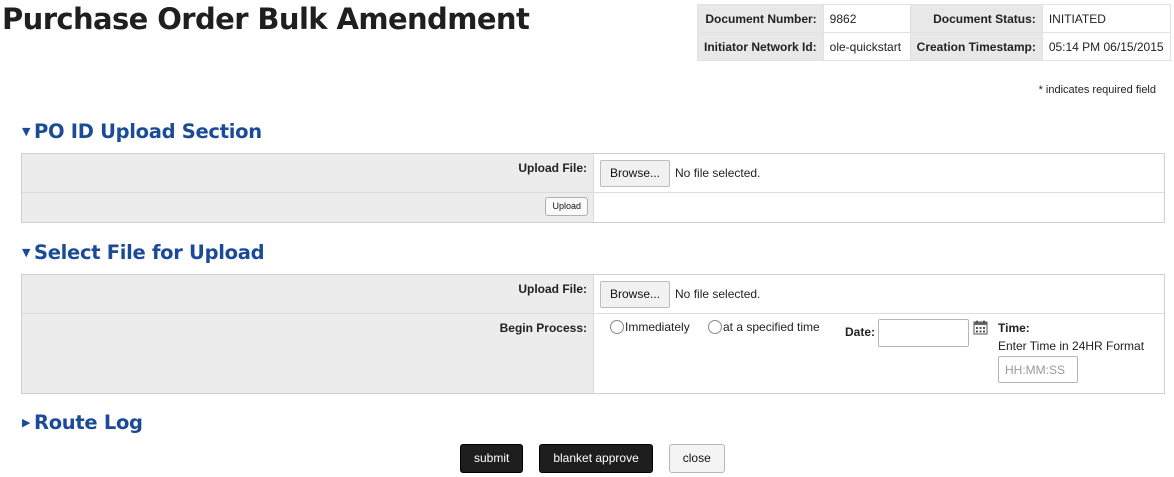 This screenshot has width=1174, height=477. What do you see at coordinates (760, 18) in the screenshot?
I see `document-number-label: Document Number:` at bounding box center [760, 18].